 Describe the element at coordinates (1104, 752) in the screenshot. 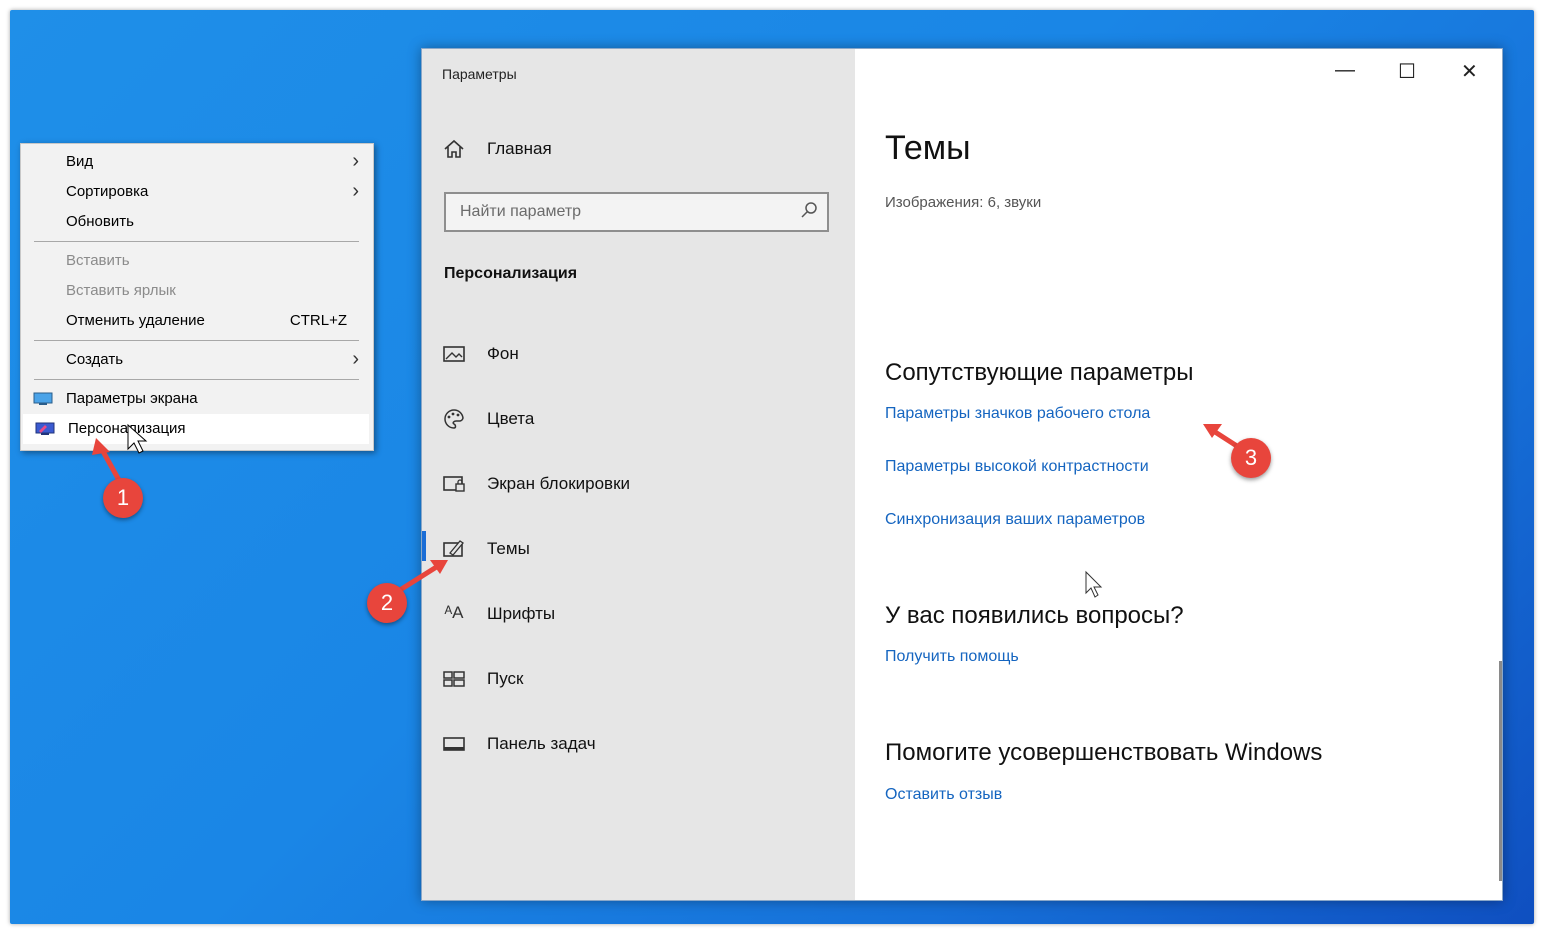

I see `improve-windows-title: Помогите усовершенствовать Windows` at that location.